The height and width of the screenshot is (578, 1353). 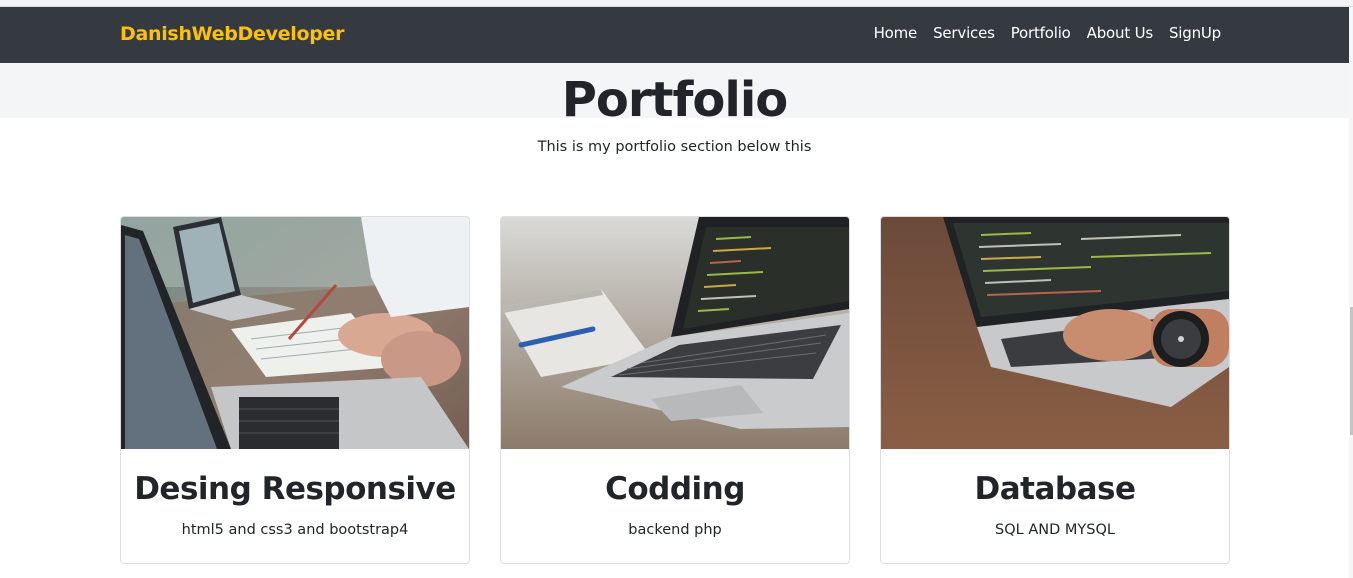 I want to click on page-scrollbar, so click(x=1351, y=292).